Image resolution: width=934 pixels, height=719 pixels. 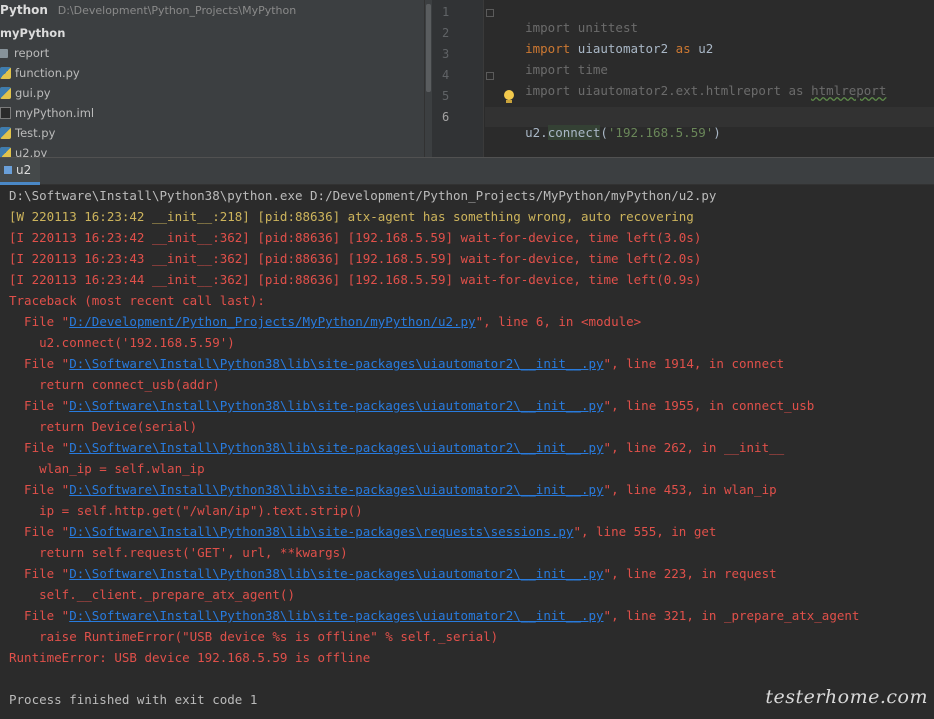 I want to click on line-number: 5, so click(x=446, y=96).